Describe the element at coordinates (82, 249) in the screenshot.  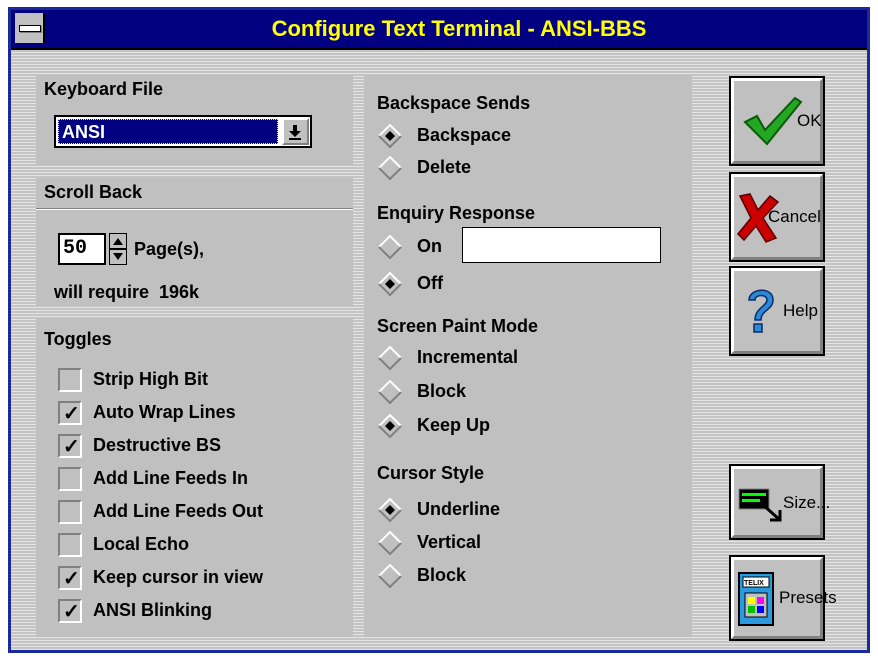
I see `scroll-back-pages-input: 50` at that location.